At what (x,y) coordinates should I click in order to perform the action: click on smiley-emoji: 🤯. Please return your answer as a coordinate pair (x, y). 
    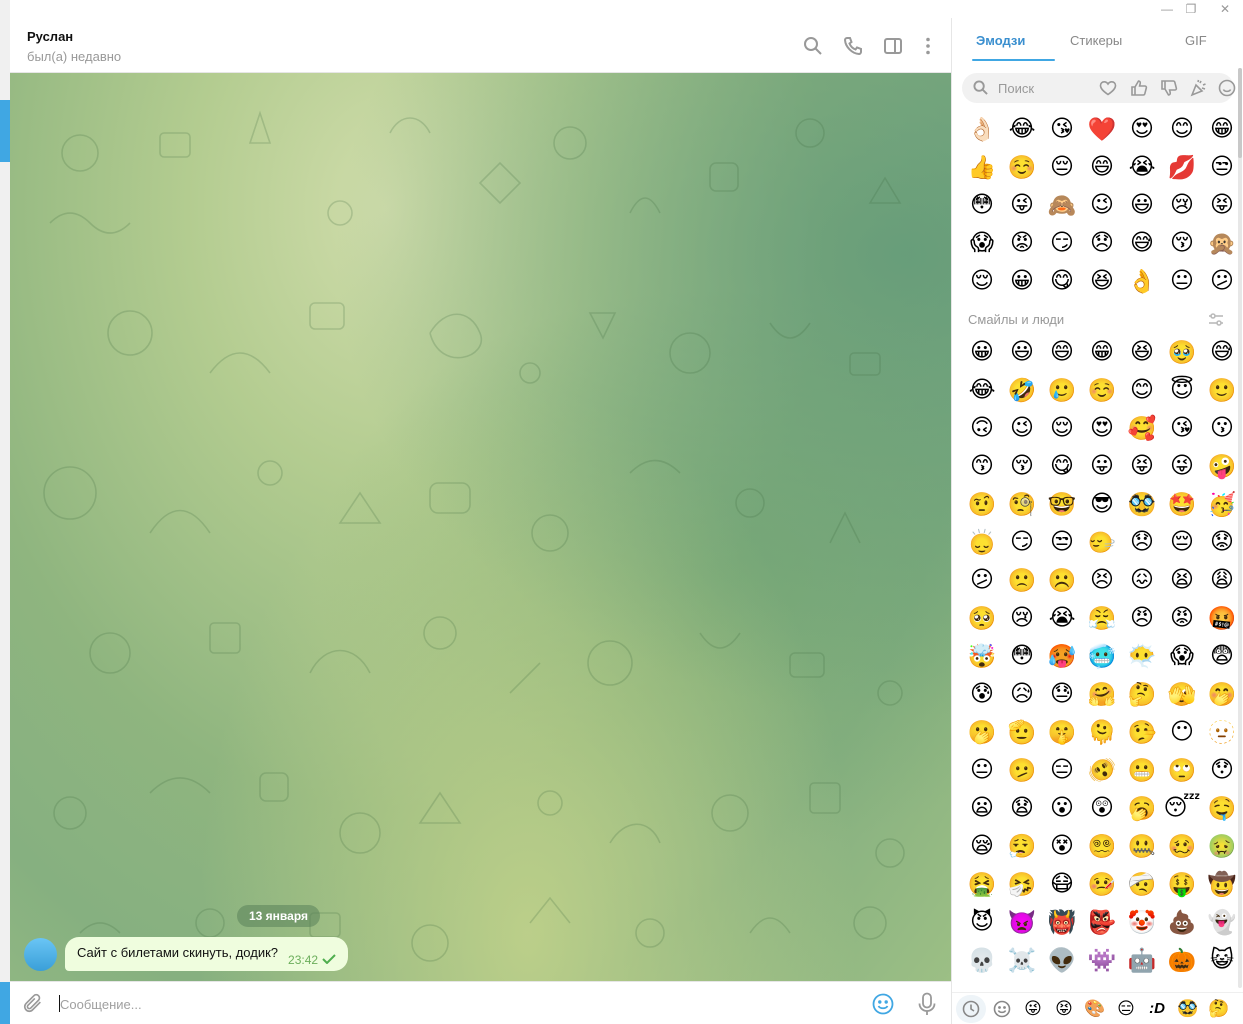
    Looking at the image, I should click on (982, 656).